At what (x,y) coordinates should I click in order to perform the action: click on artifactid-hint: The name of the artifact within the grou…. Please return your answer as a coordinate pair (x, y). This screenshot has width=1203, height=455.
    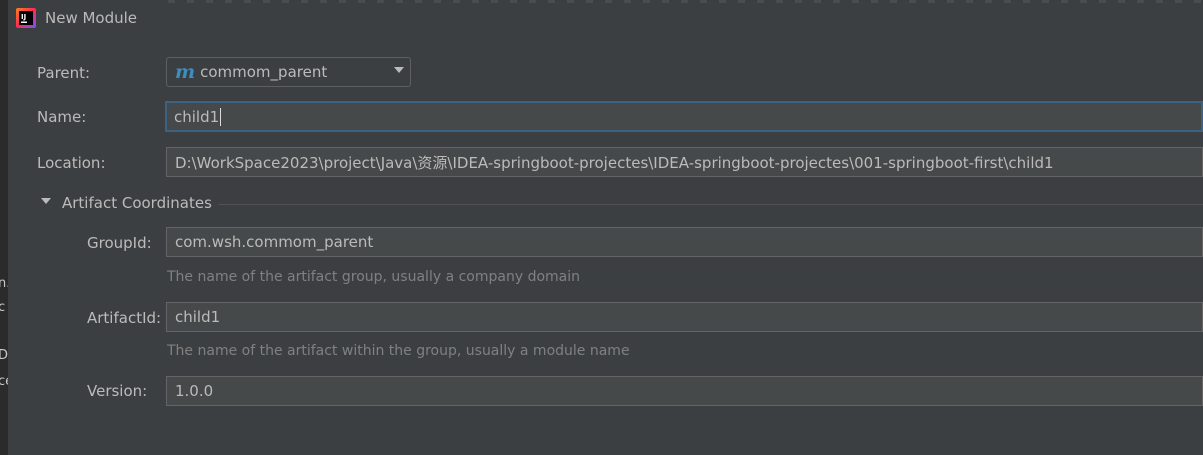
    Looking at the image, I should click on (398, 351).